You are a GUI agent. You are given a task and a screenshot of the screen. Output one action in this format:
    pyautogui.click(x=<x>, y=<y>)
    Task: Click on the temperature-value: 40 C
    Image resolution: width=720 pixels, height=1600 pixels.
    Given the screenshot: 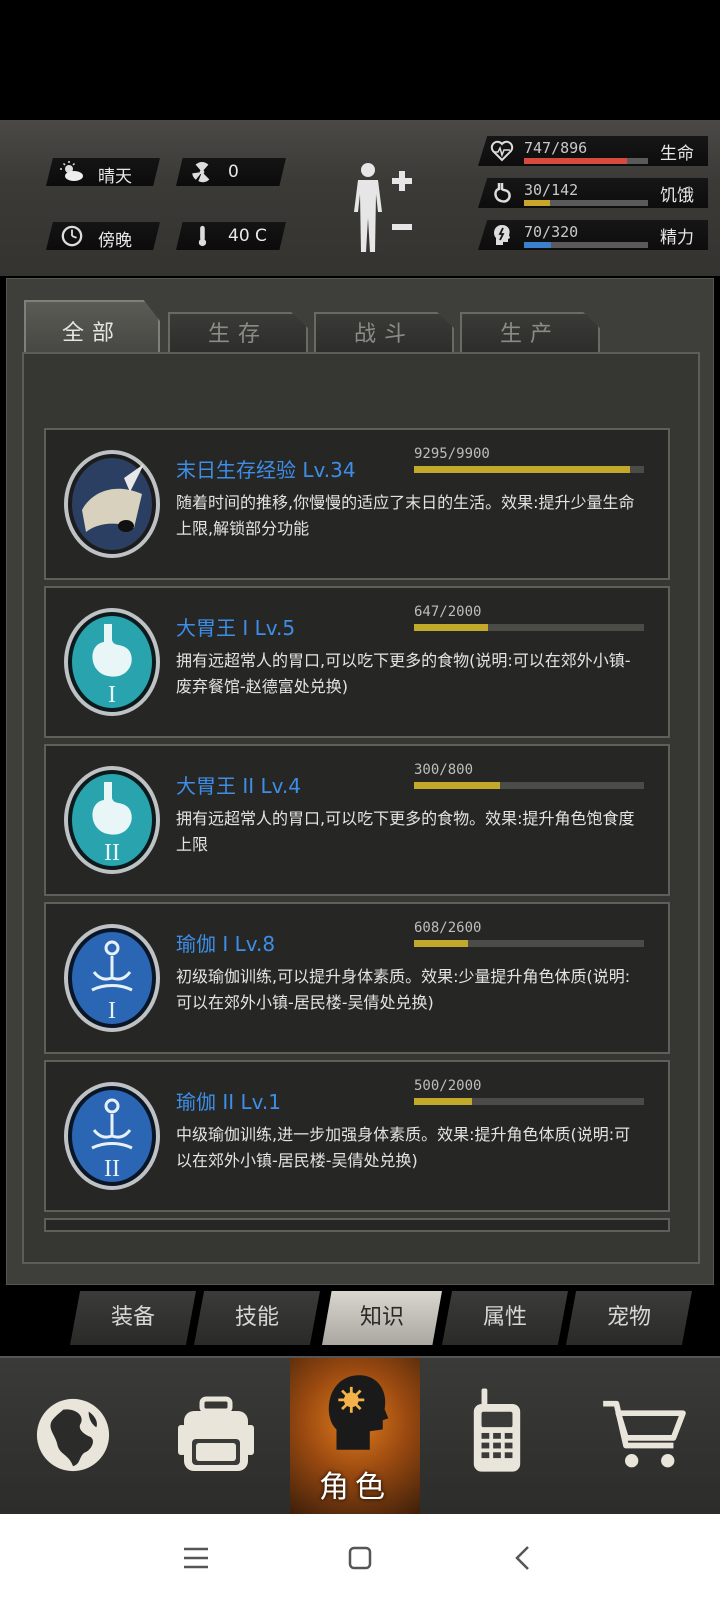 What is the action you would take?
    pyautogui.click(x=247, y=236)
    